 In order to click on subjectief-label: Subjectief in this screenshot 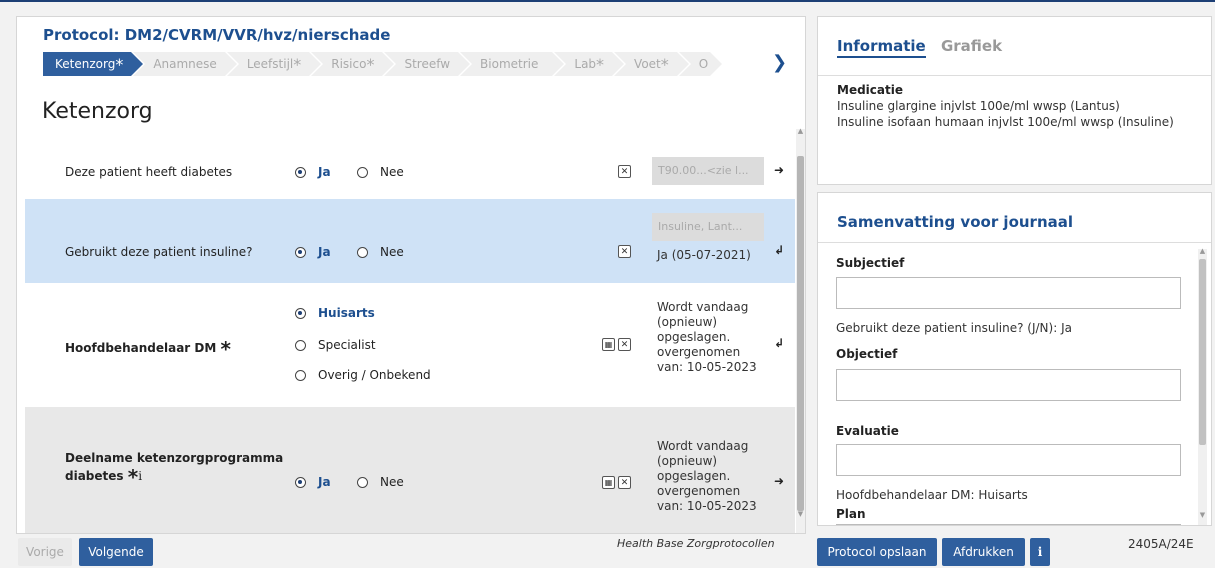, I will do `click(870, 263)`.